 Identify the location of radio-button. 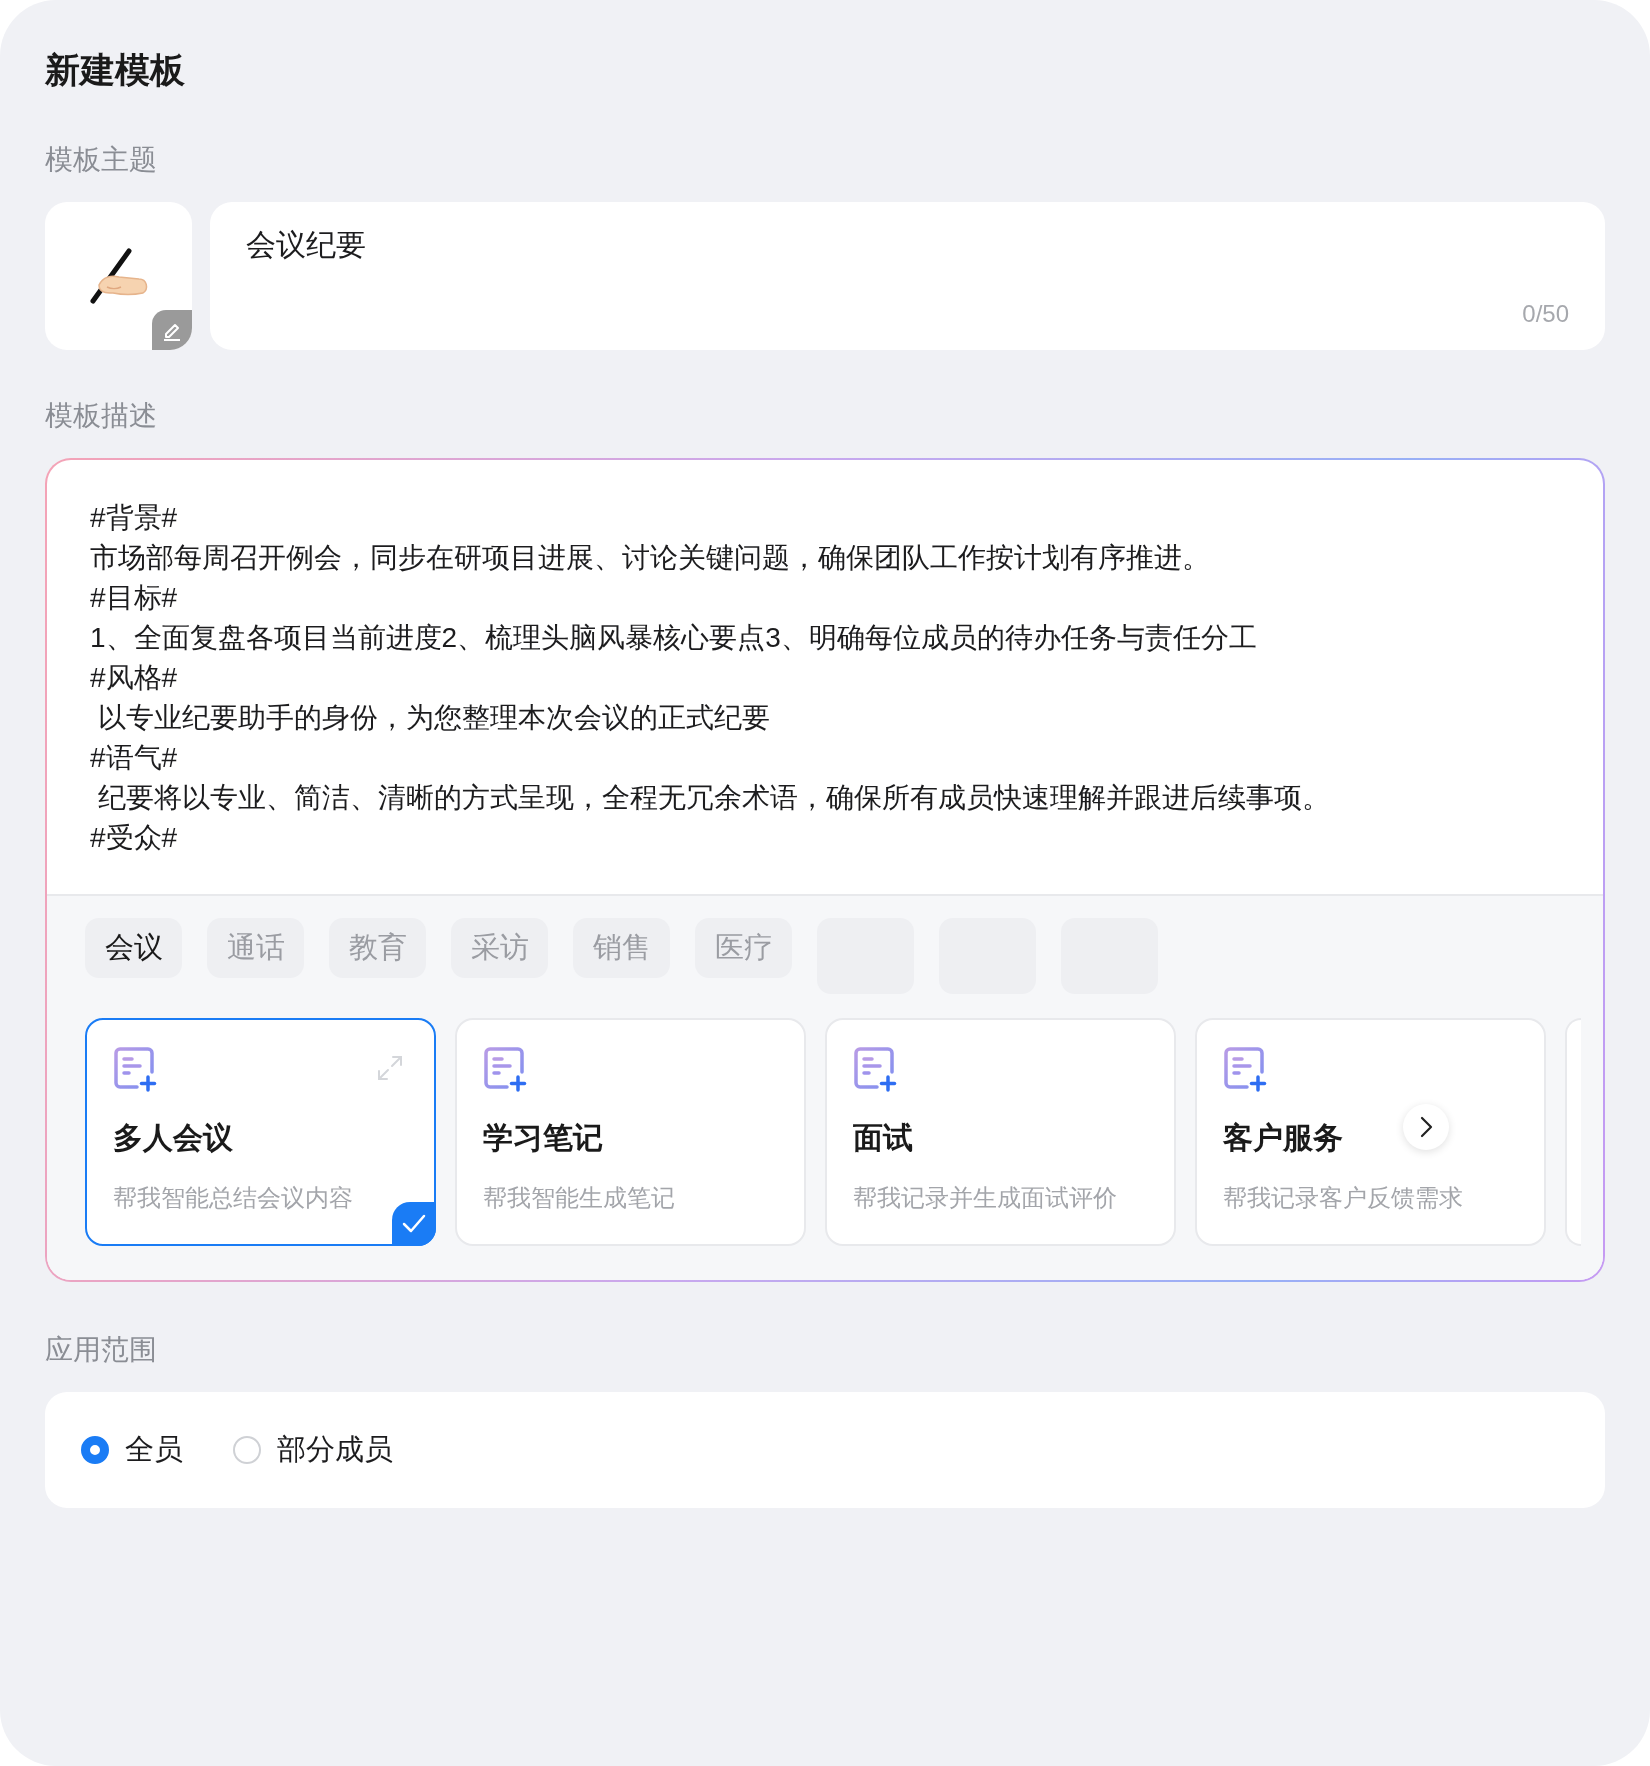
(95, 1450).